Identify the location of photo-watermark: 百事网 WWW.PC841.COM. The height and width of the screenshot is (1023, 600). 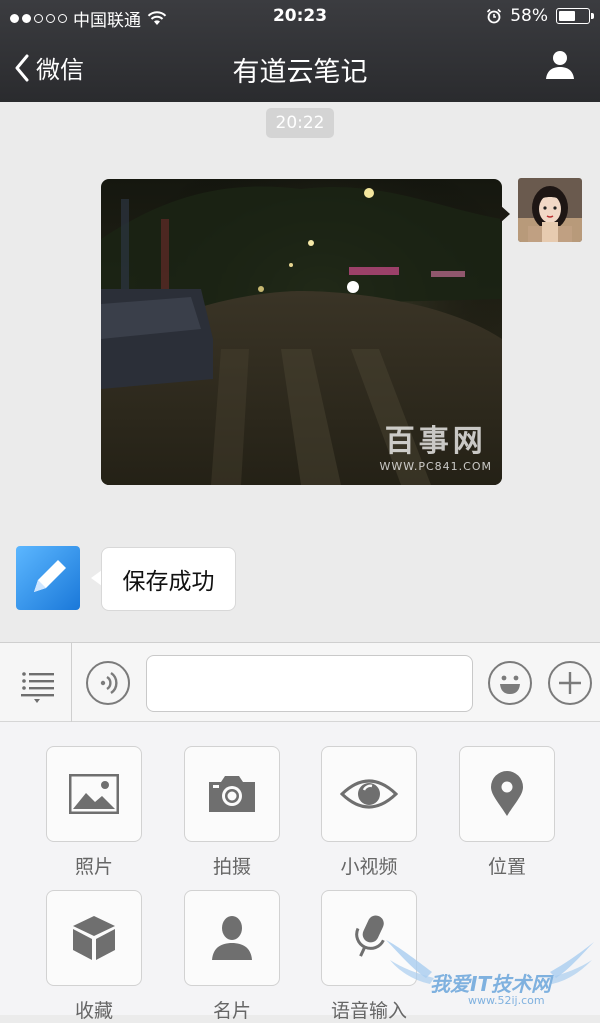
(436, 444).